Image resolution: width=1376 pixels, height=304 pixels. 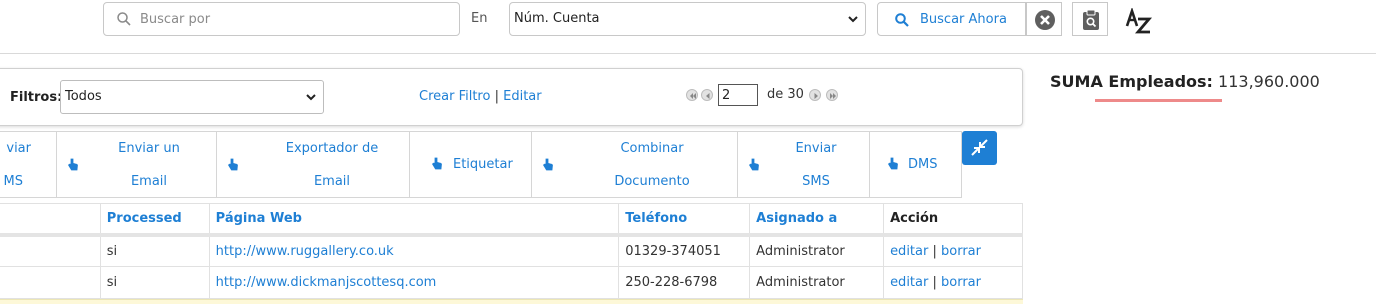 I want to click on send-email-button: Enviar un Email, so click(x=136, y=164).